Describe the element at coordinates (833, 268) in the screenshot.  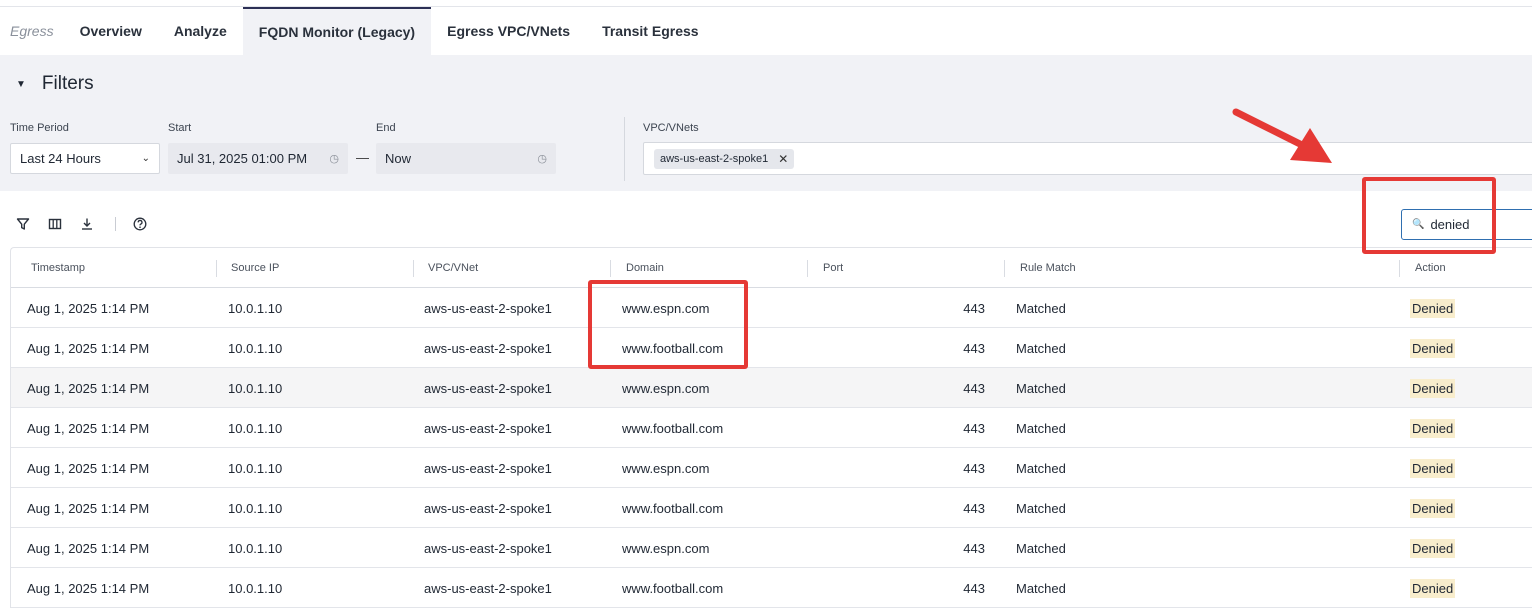
I see `column-header-port: Port` at that location.